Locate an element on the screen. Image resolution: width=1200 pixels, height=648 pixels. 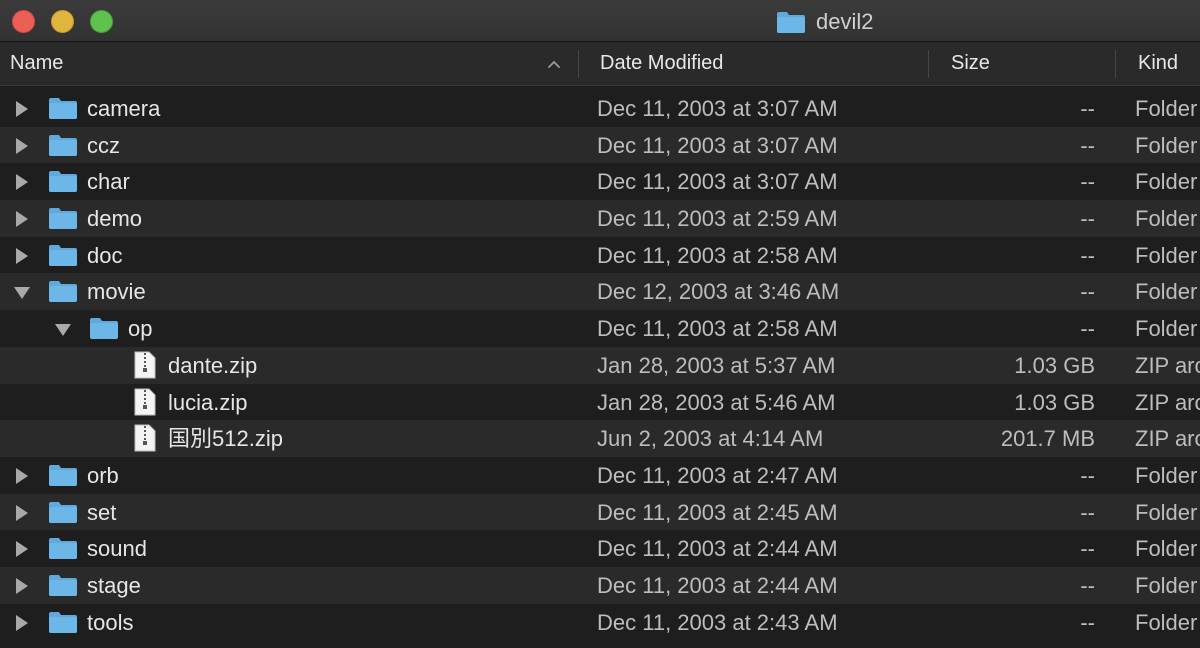
list-item: ccz Dec 11, 2003 at 3:07 AM -- Folder is located at coordinates (600, 145).